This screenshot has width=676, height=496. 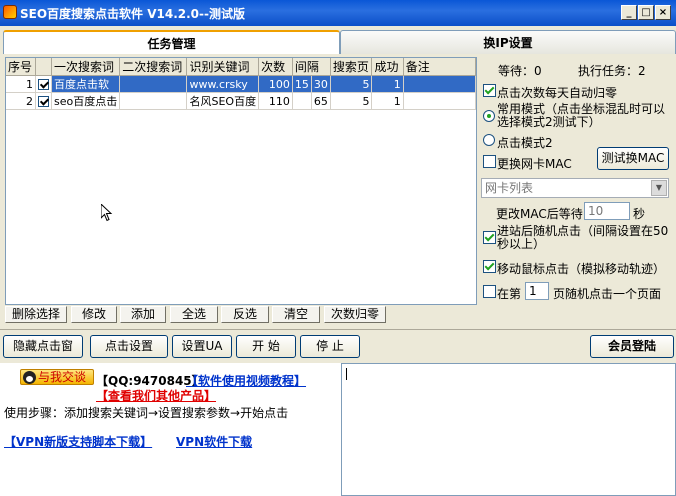 What do you see at coordinates (321, 84) in the screenshot?
I see `row-interval-max: 30` at bounding box center [321, 84].